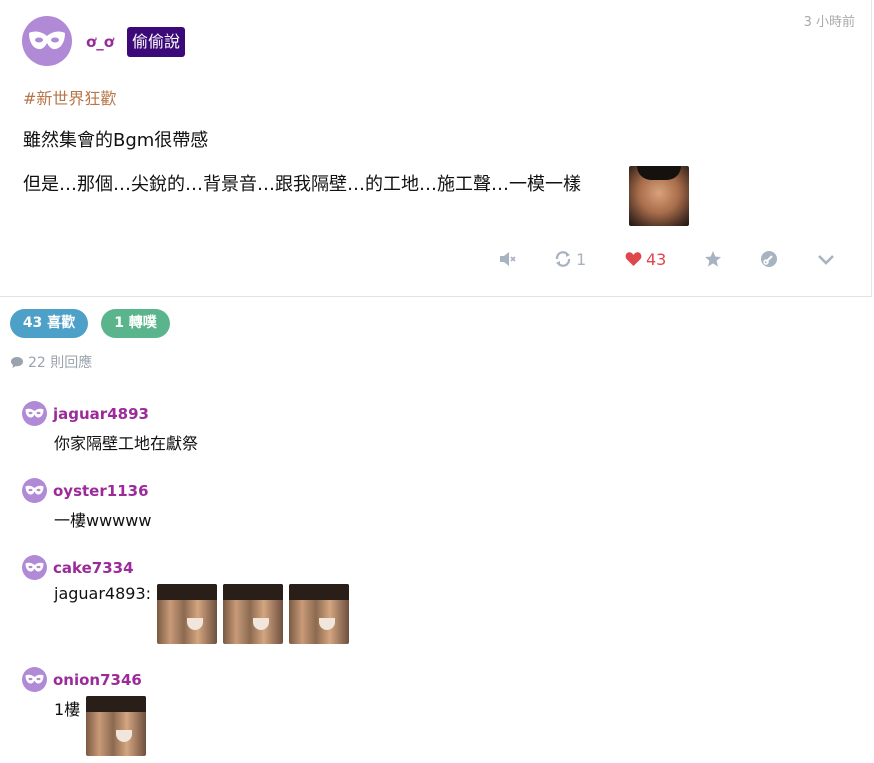 This screenshot has width=874, height=763. I want to click on star-icon, so click(713, 259).